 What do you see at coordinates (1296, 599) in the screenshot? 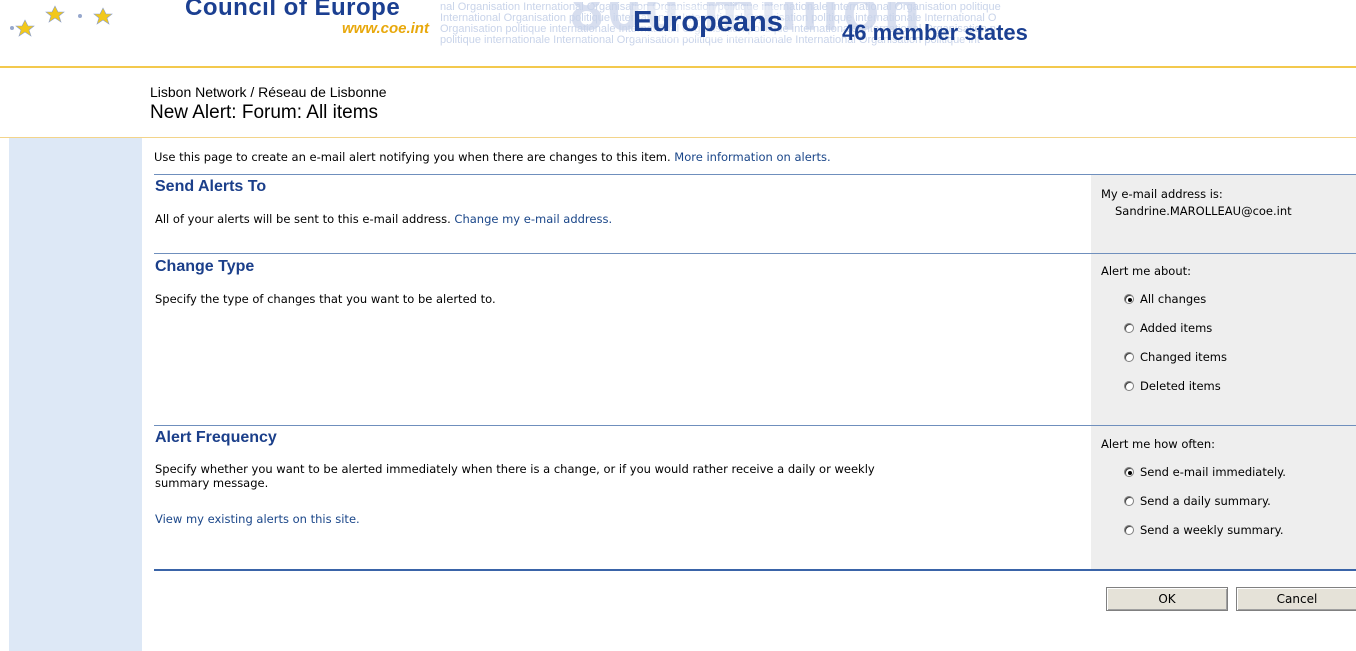
I see `cancel-button: Cancel` at bounding box center [1296, 599].